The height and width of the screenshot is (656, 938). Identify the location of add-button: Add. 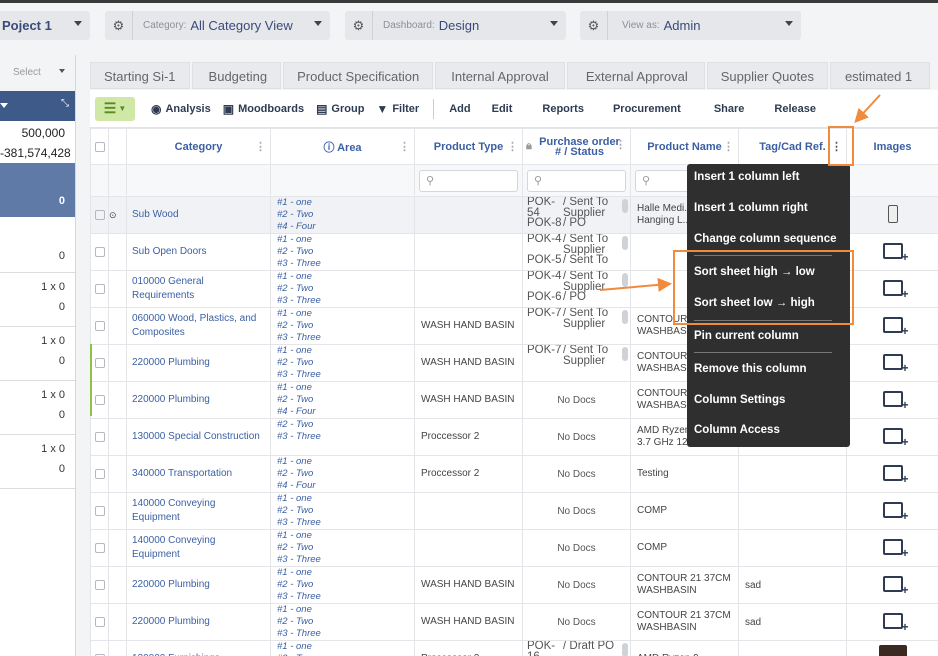
(459, 109).